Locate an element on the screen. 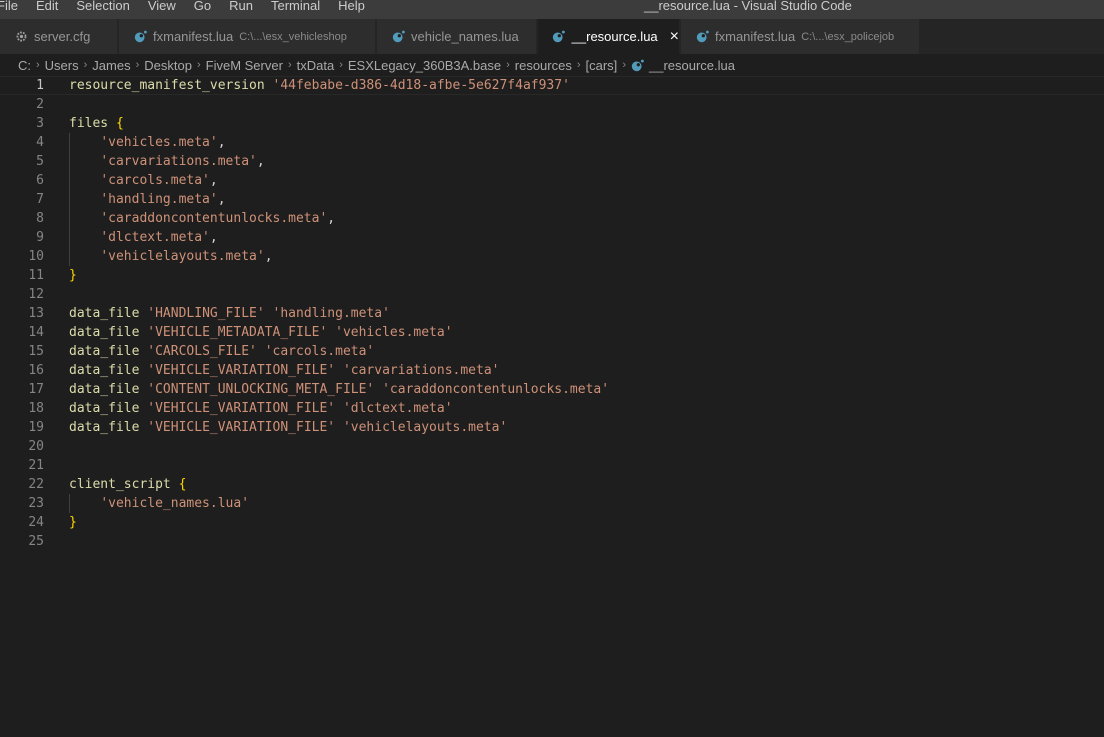 The width and height of the screenshot is (1104, 737). line-number: 23 is located at coordinates (36, 503).